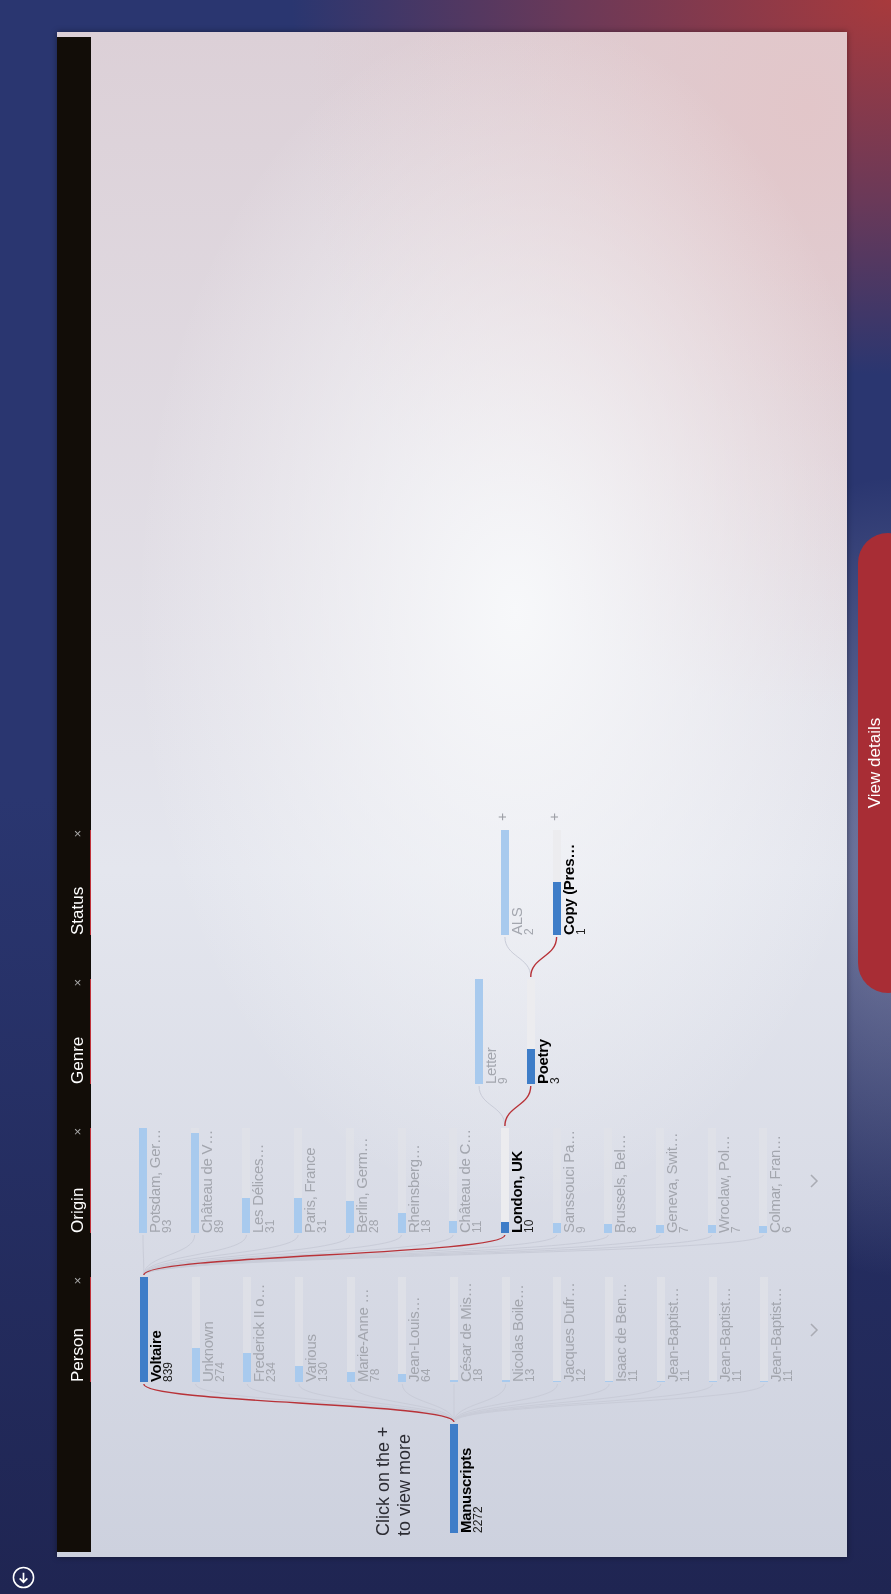  I want to click on download-icon, so click(23, 1577).